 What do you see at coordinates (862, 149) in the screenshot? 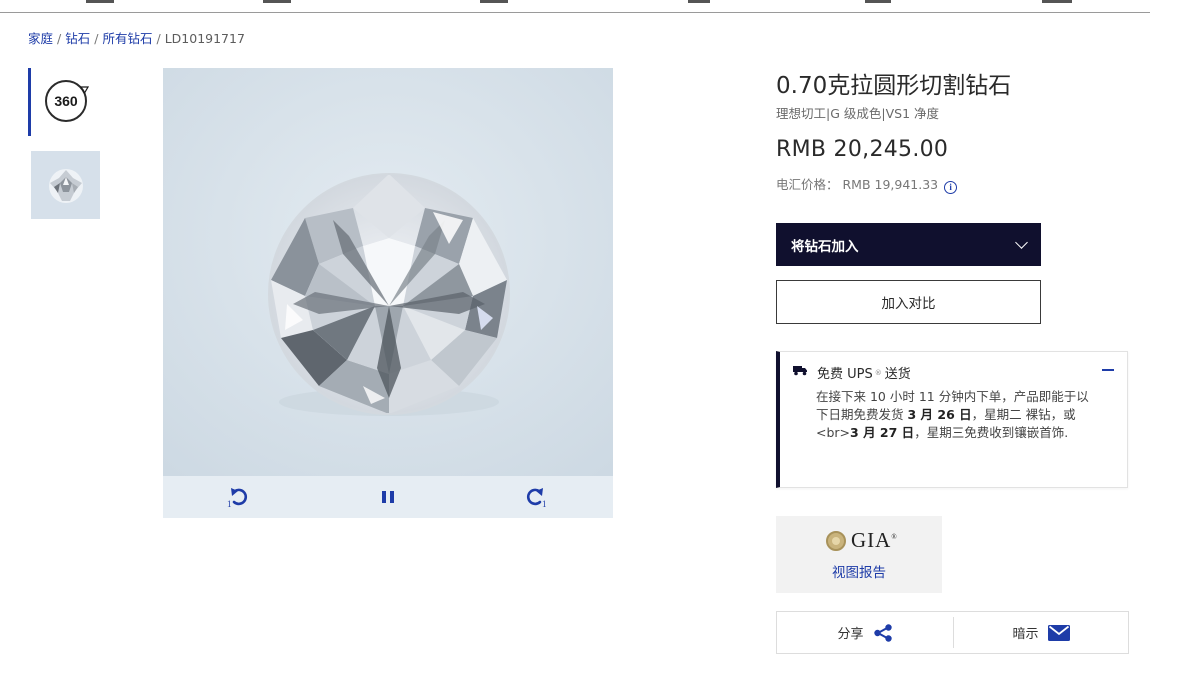
I see `product-price: RMB 20,245.00` at bounding box center [862, 149].